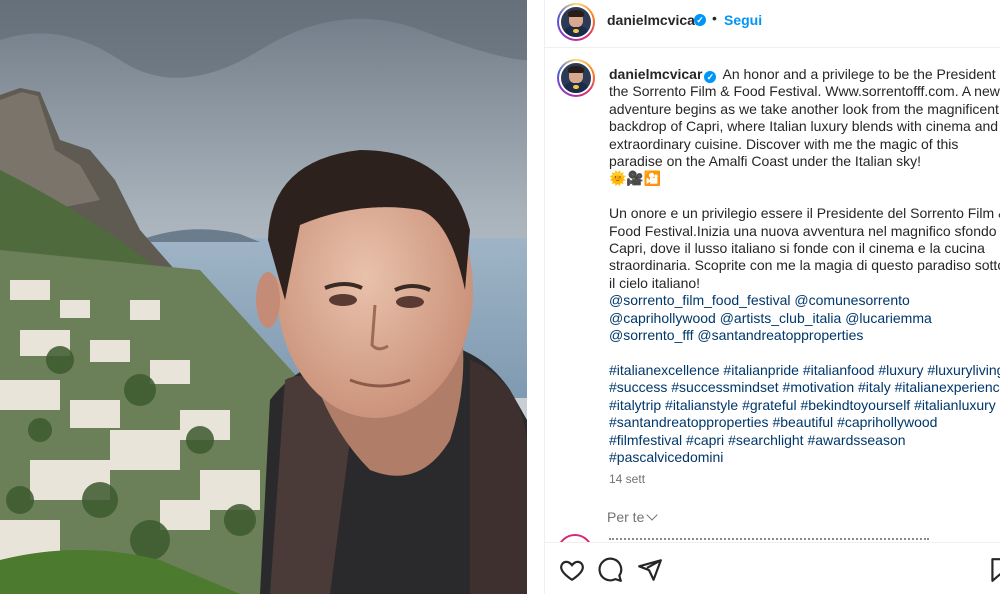  Describe the element at coordinates (655, 74) in the screenshot. I see `caption-username: danielmcvicar` at that location.